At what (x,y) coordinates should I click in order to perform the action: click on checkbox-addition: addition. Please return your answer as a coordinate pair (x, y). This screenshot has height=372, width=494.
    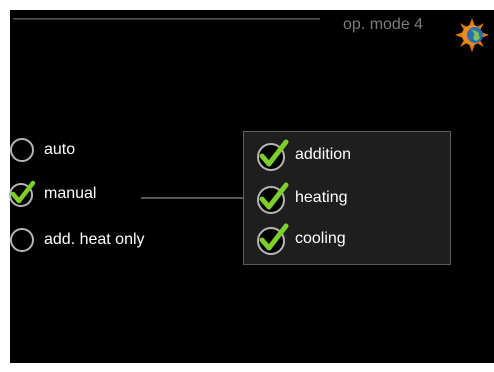
    Looking at the image, I should click on (303, 155).